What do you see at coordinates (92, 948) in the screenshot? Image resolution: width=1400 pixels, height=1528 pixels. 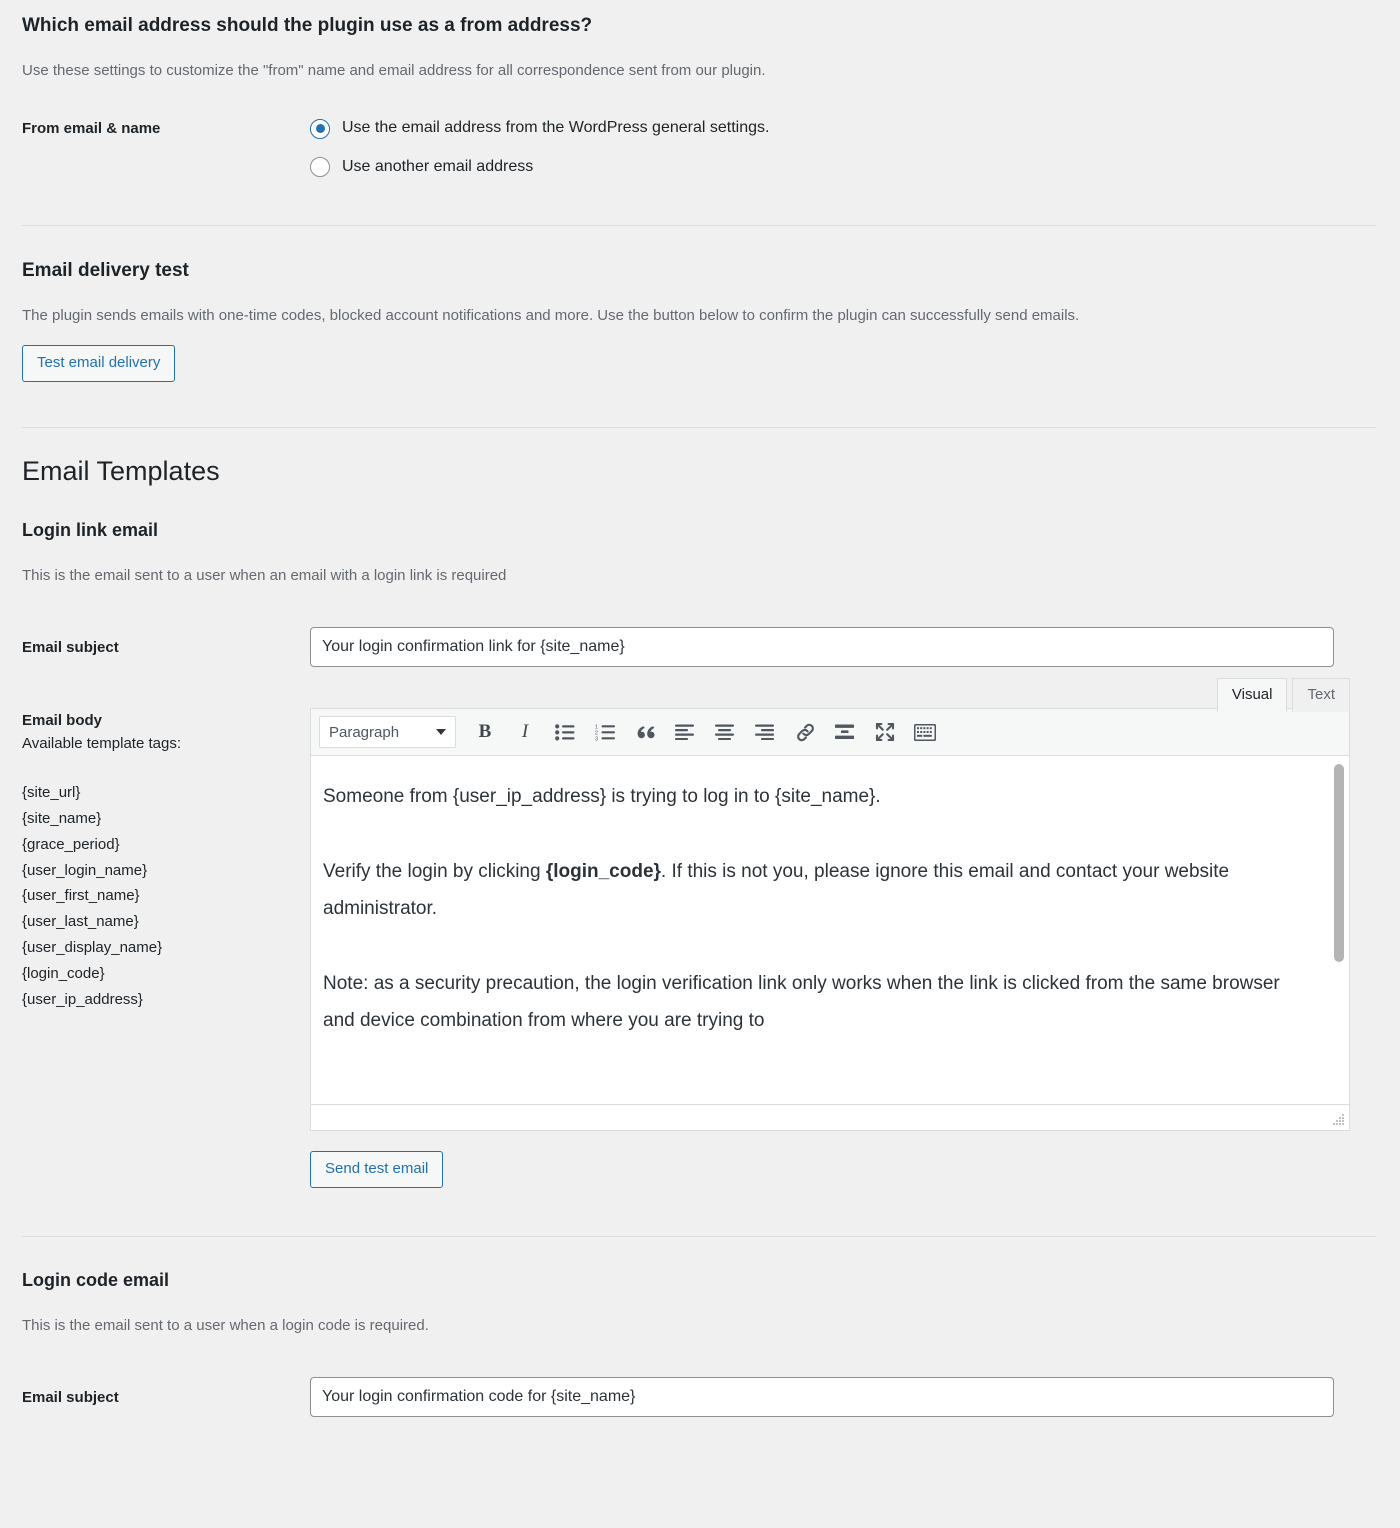 I see `template-tag: {user_display_name}` at bounding box center [92, 948].